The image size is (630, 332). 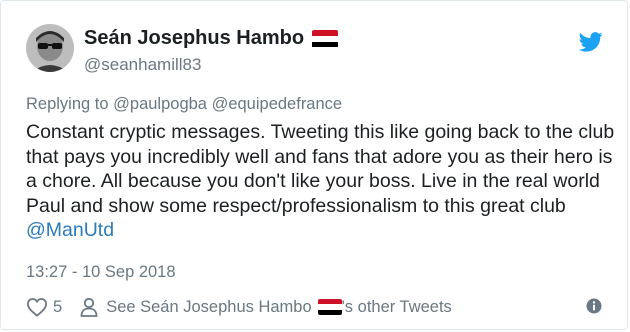 I want to click on avatar, so click(x=50, y=48).